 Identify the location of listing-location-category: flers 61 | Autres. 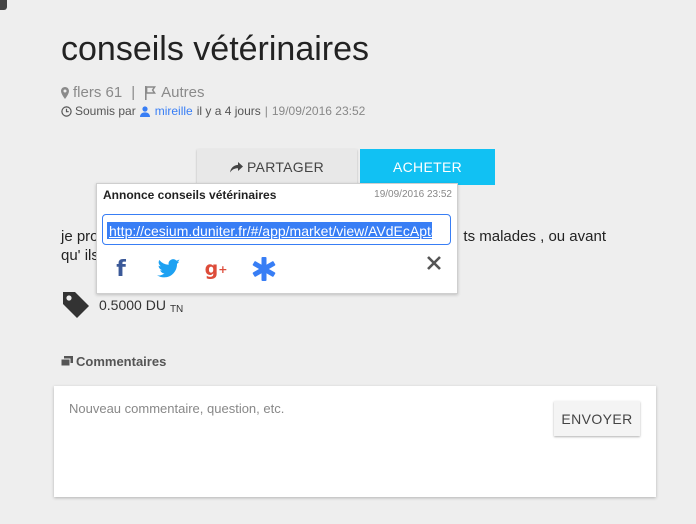
(132, 92).